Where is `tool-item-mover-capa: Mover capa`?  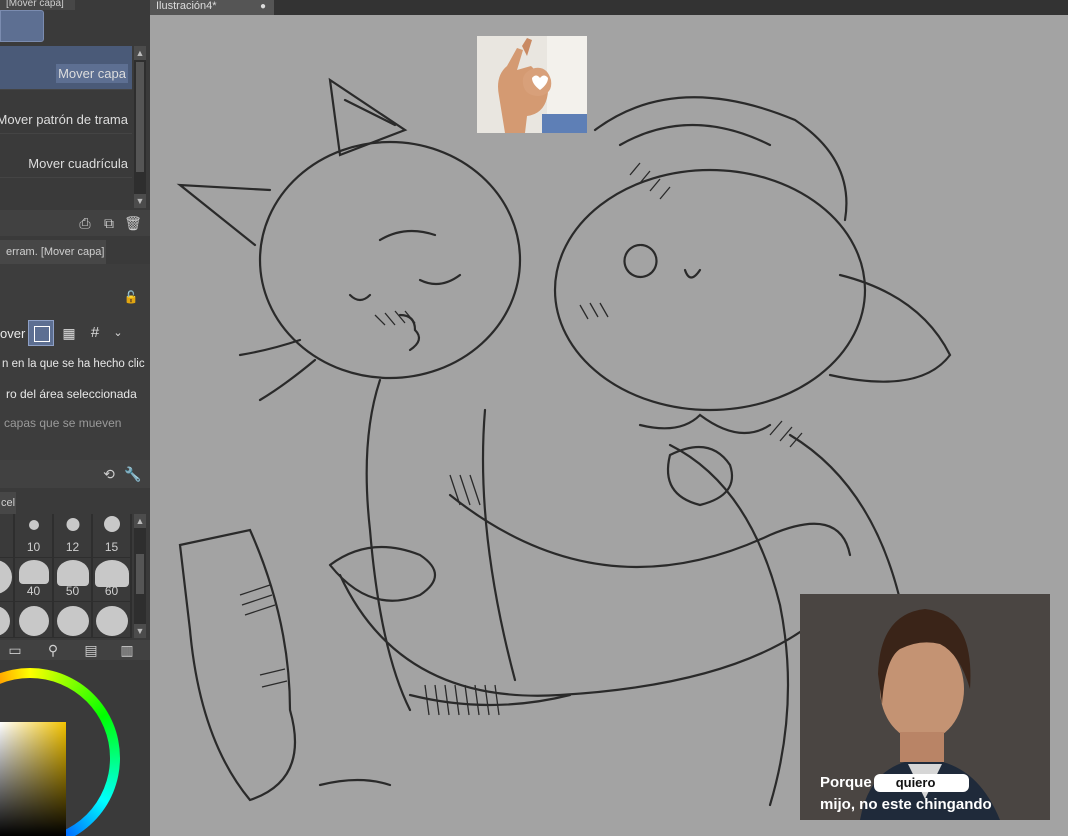 tool-item-mover-capa: Mover capa is located at coordinates (66, 68).